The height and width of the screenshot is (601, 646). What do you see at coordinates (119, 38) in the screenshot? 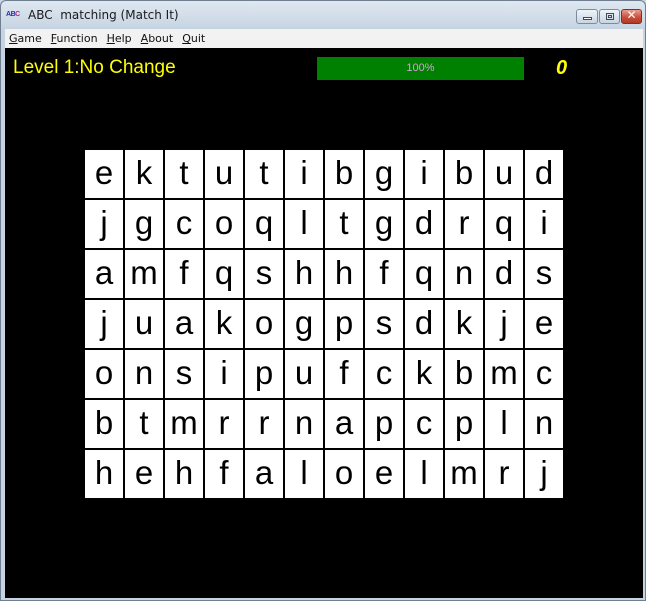
I see `menu-help: Help` at bounding box center [119, 38].